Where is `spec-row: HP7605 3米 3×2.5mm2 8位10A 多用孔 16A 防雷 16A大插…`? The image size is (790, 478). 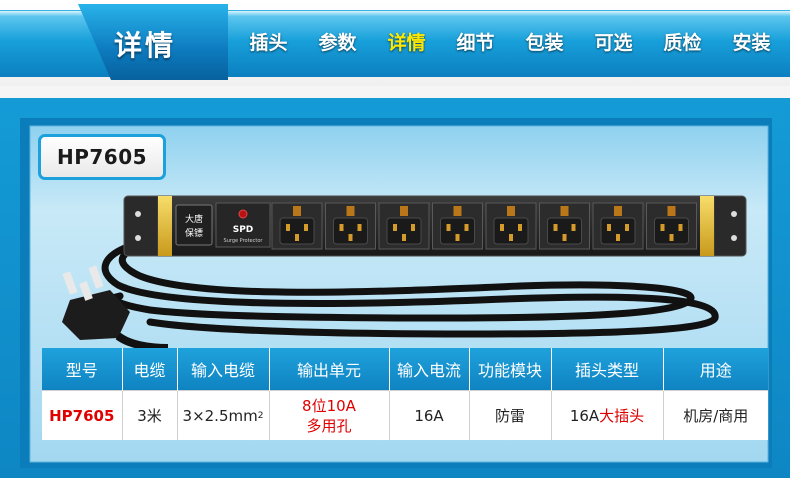 spec-row: HP7605 3米 3×2.5mm2 8位10A 多用孔 16A 防雷 16A大插… is located at coordinates (405, 415).